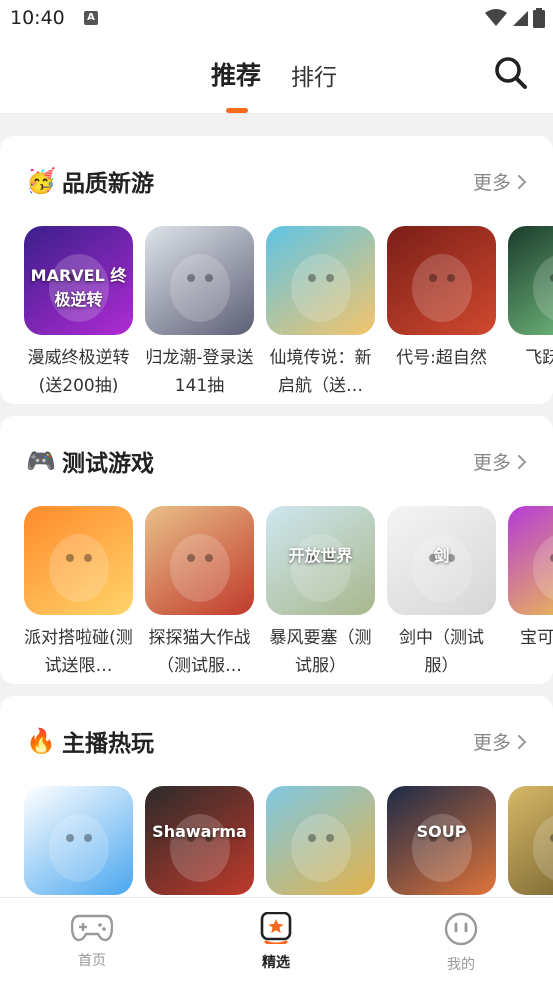 The height and width of the screenshot is (984, 553). Describe the element at coordinates (41, 181) in the screenshot. I see `section-emoji-icon: 🥳` at that location.